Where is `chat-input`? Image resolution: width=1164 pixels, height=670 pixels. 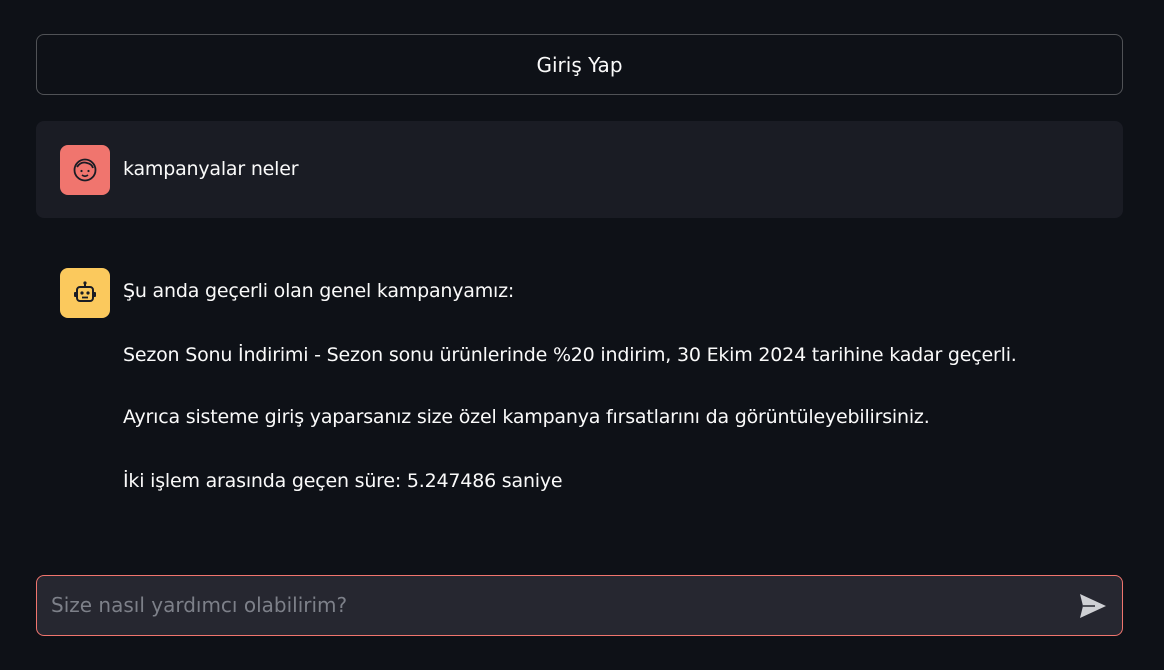 chat-input is located at coordinates (547, 605).